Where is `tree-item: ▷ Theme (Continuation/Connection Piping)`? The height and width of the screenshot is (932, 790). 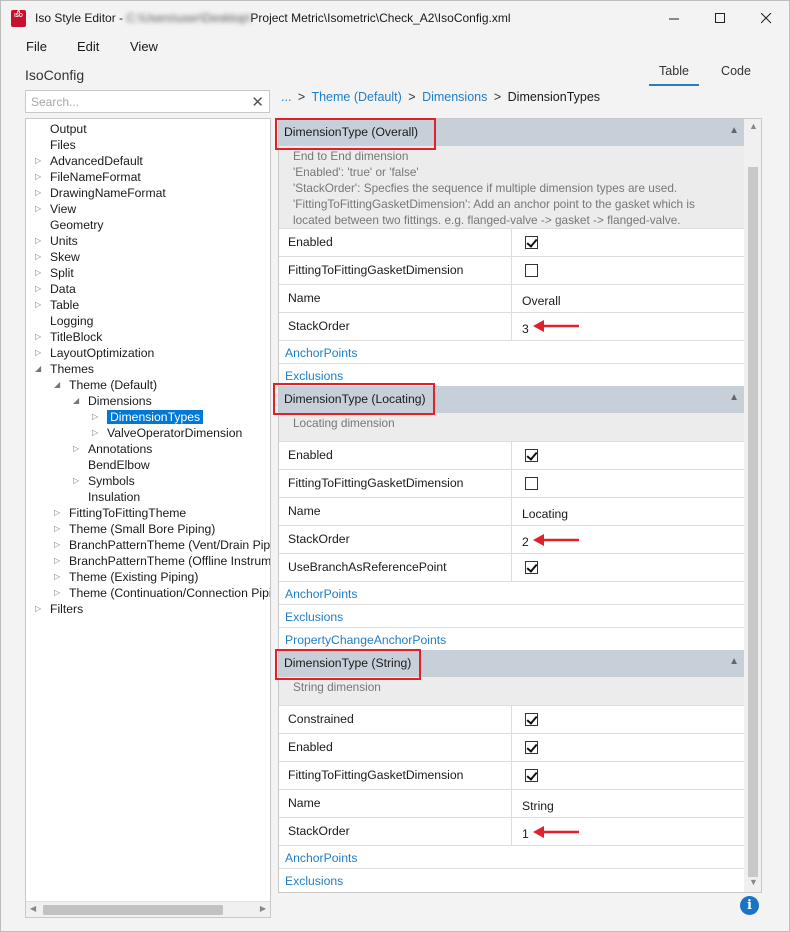 tree-item: ▷ Theme (Continuation/Connection Piping) is located at coordinates (162, 593).